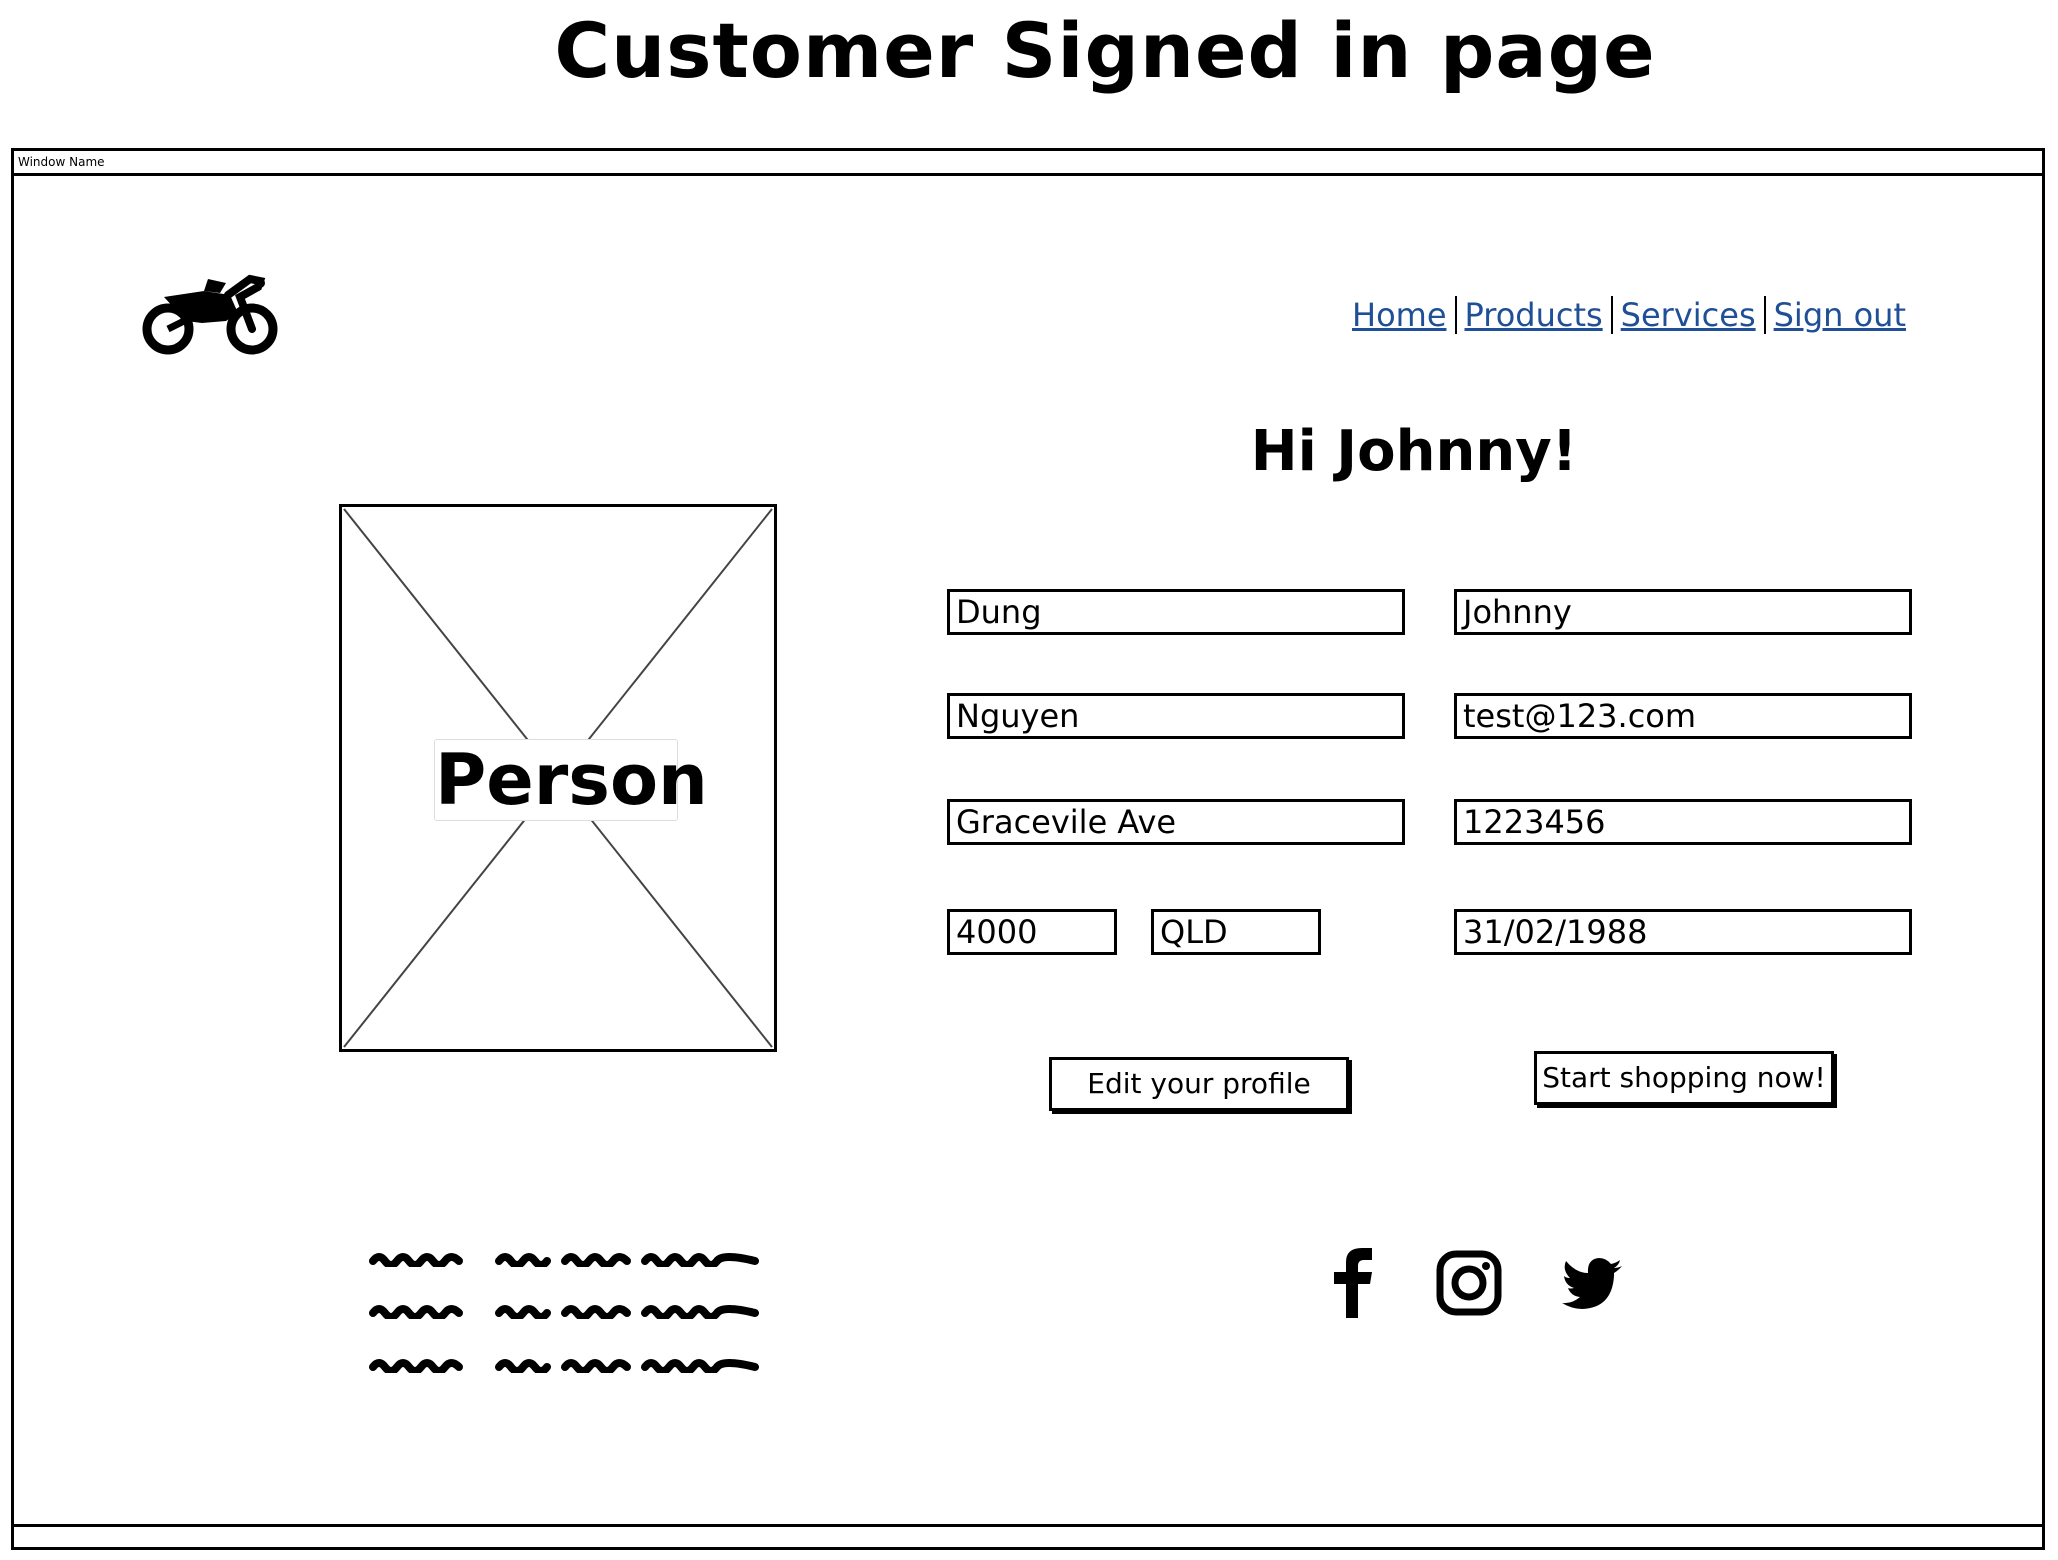 Image resolution: width=2058 pixels, height=1560 pixels. Describe the element at coordinates (1199, 1084) in the screenshot. I see `edit-profile-button: Edit your profile` at that location.